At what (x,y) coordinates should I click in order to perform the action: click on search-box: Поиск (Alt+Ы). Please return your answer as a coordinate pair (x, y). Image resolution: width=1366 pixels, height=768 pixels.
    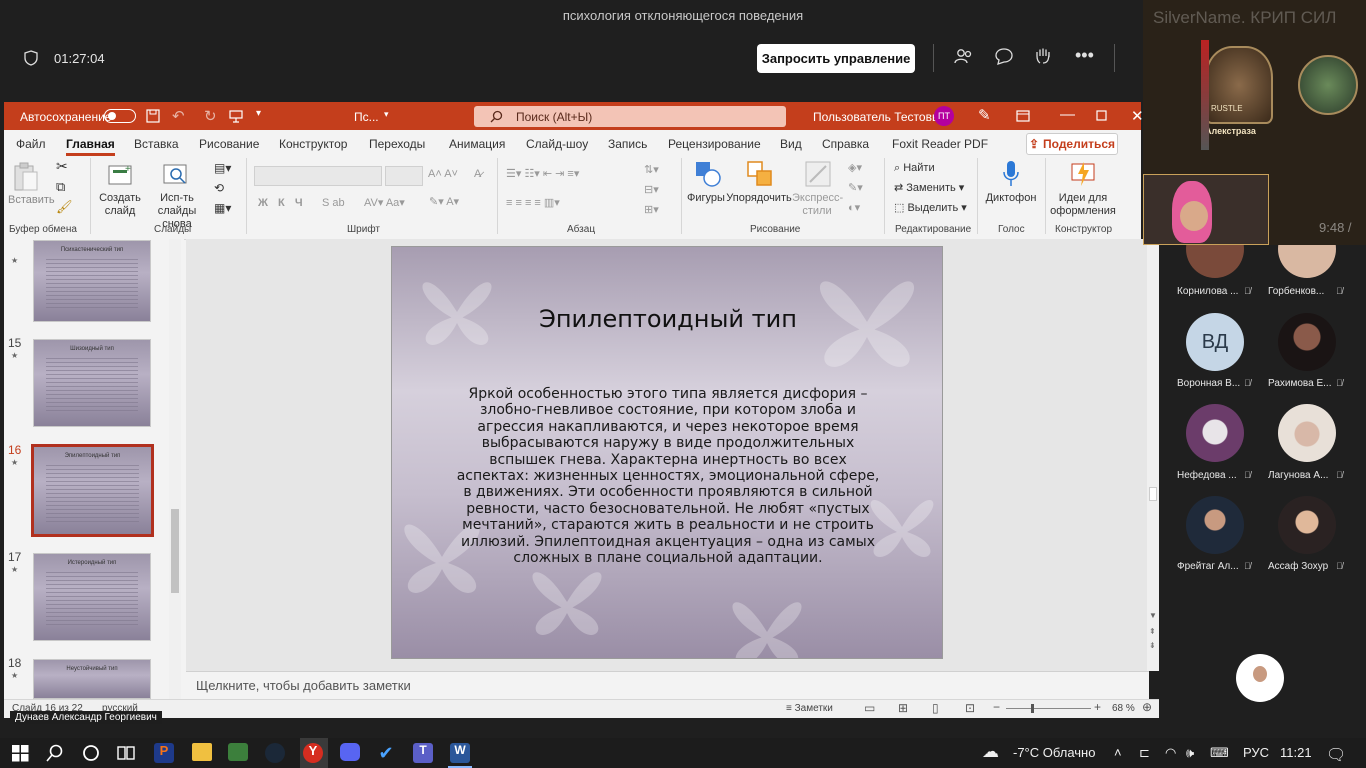
    Looking at the image, I should click on (630, 116).